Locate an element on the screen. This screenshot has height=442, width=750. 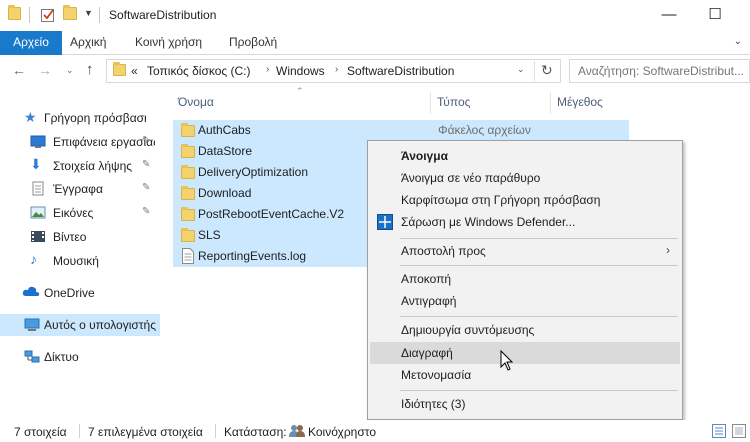
menu-item-label: Αποκοπή is located at coordinates (426, 279).